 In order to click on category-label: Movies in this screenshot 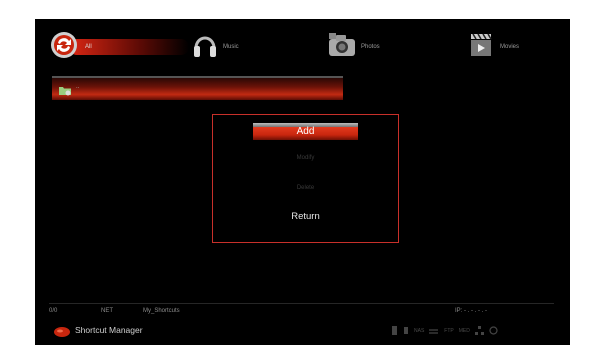, I will do `click(510, 47)`.